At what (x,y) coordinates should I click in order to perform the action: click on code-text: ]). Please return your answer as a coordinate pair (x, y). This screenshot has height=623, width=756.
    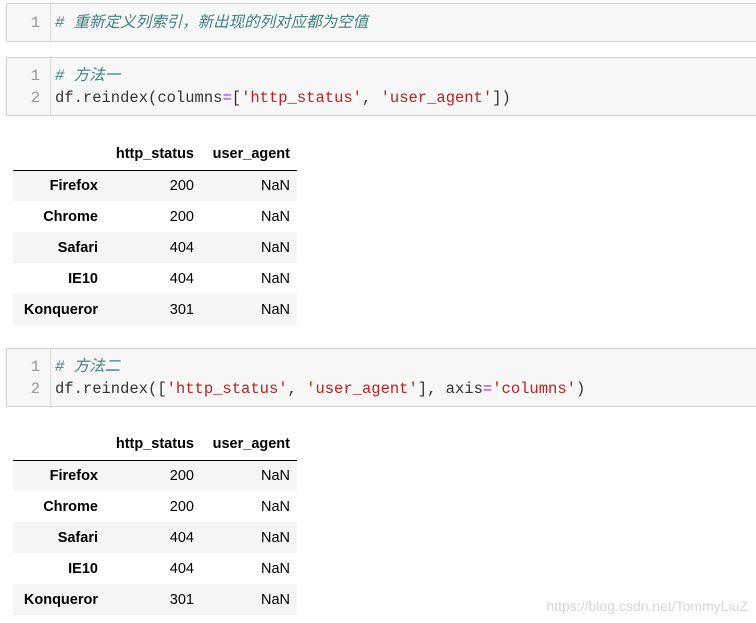
    Looking at the image, I should click on (501, 98).